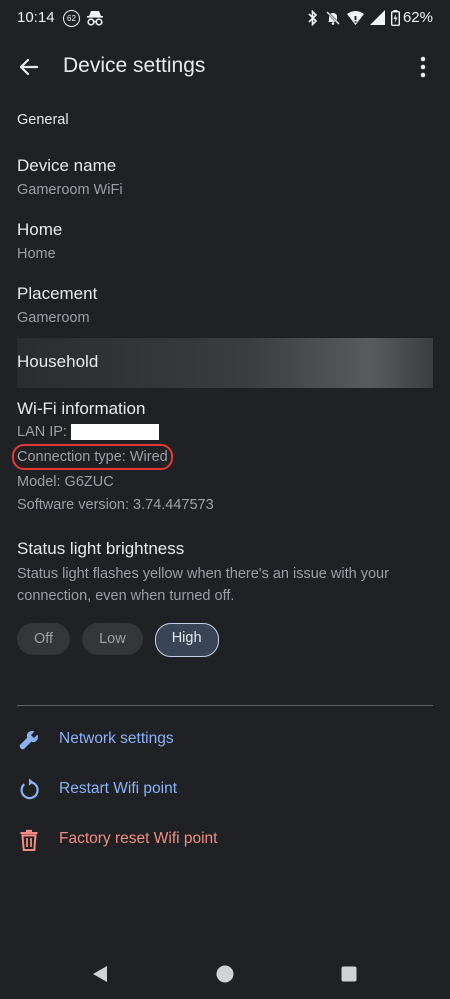  What do you see at coordinates (225, 705) in the screenshot?
I see `divider` at bounding box center [225, 705].